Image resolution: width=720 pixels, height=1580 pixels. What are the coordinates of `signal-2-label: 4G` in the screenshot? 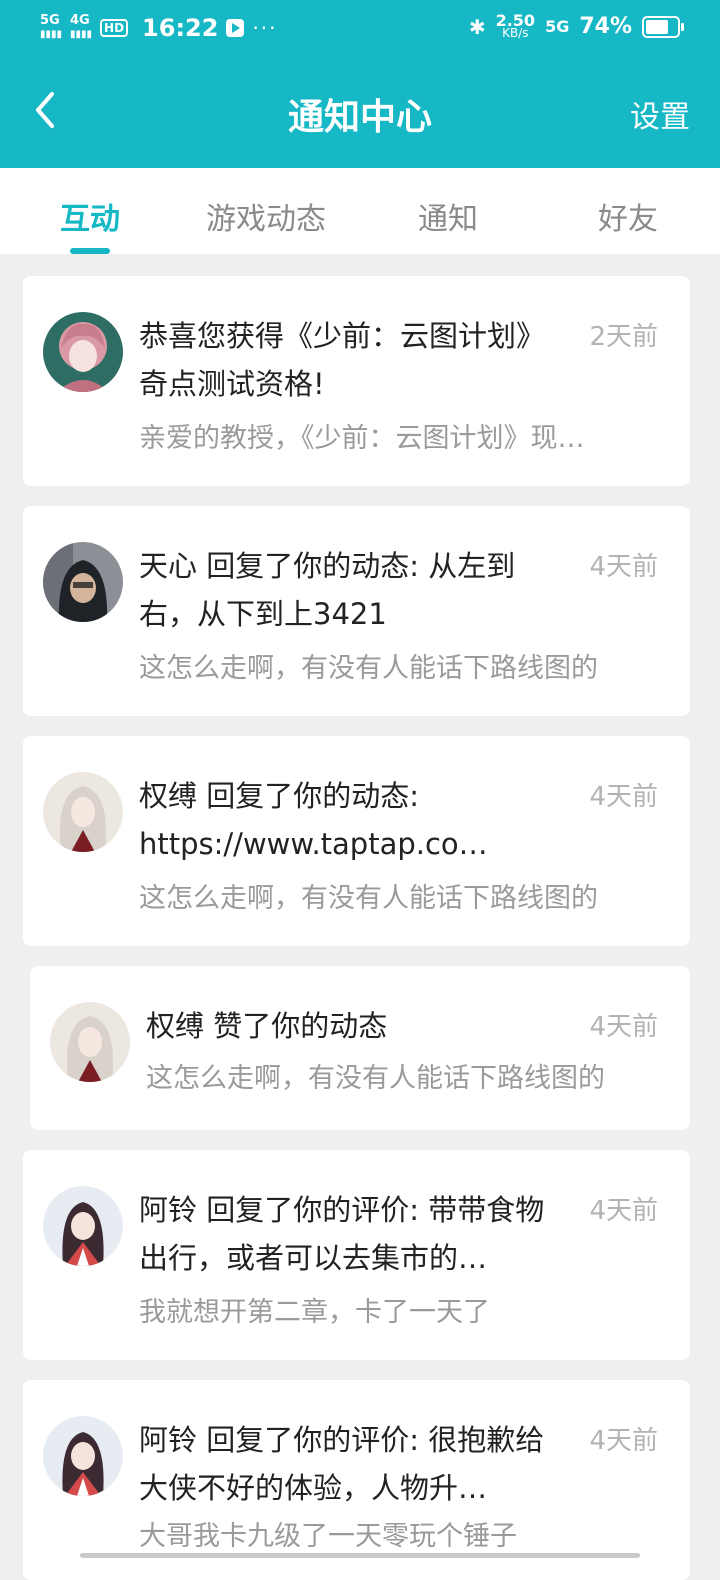 It's located at (80, 20).